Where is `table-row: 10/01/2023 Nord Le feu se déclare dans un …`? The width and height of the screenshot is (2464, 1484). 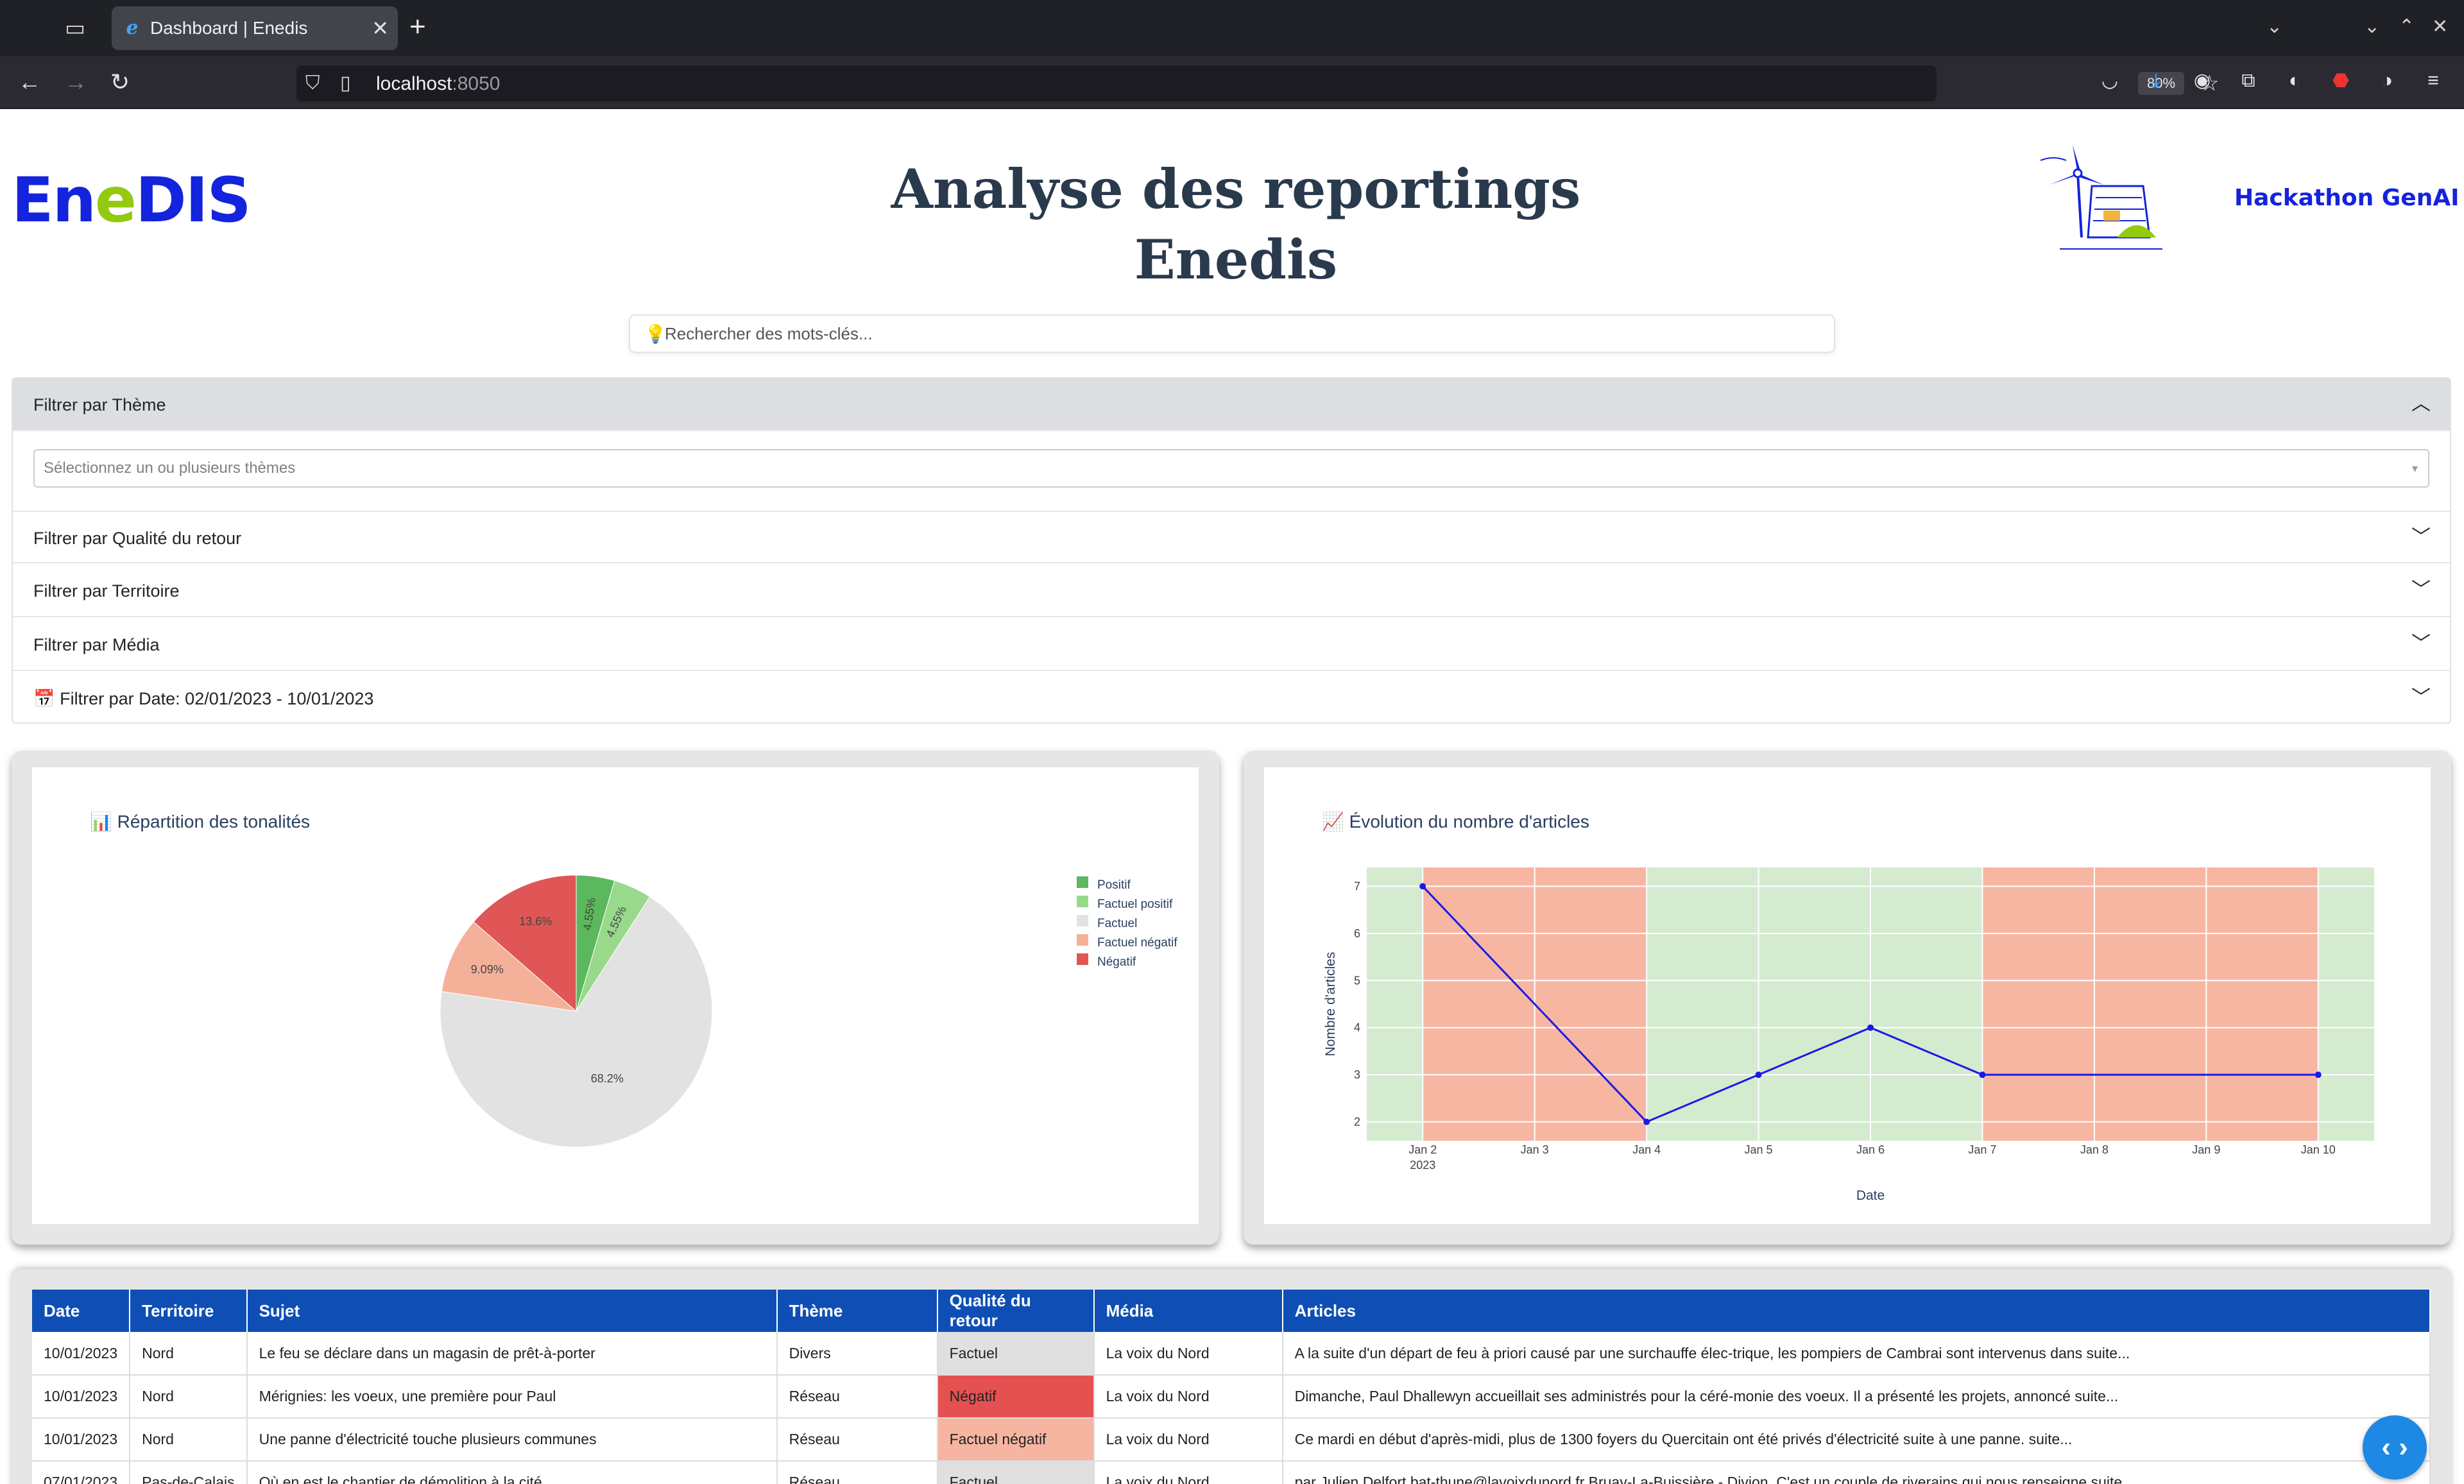 table-row: 10/01/2023 Nord Le feu se déclare dans un … is located at coordinates (1232, 1354).